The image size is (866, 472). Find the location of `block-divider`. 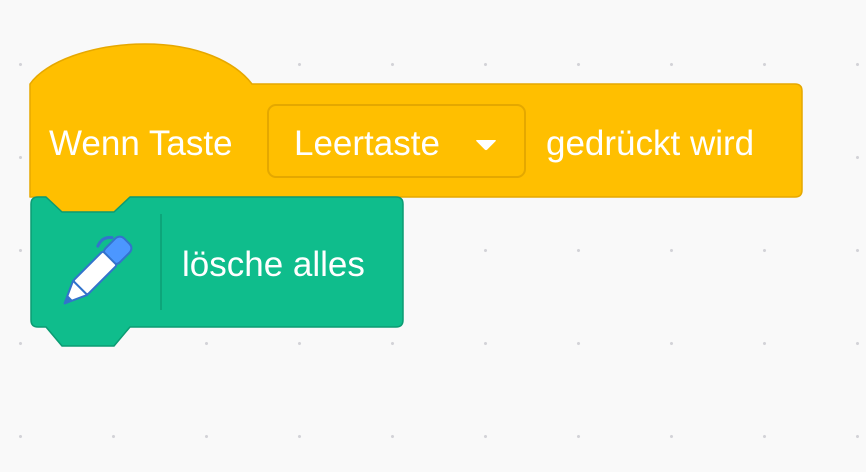

block-divider is located at coordinates (161, 262).